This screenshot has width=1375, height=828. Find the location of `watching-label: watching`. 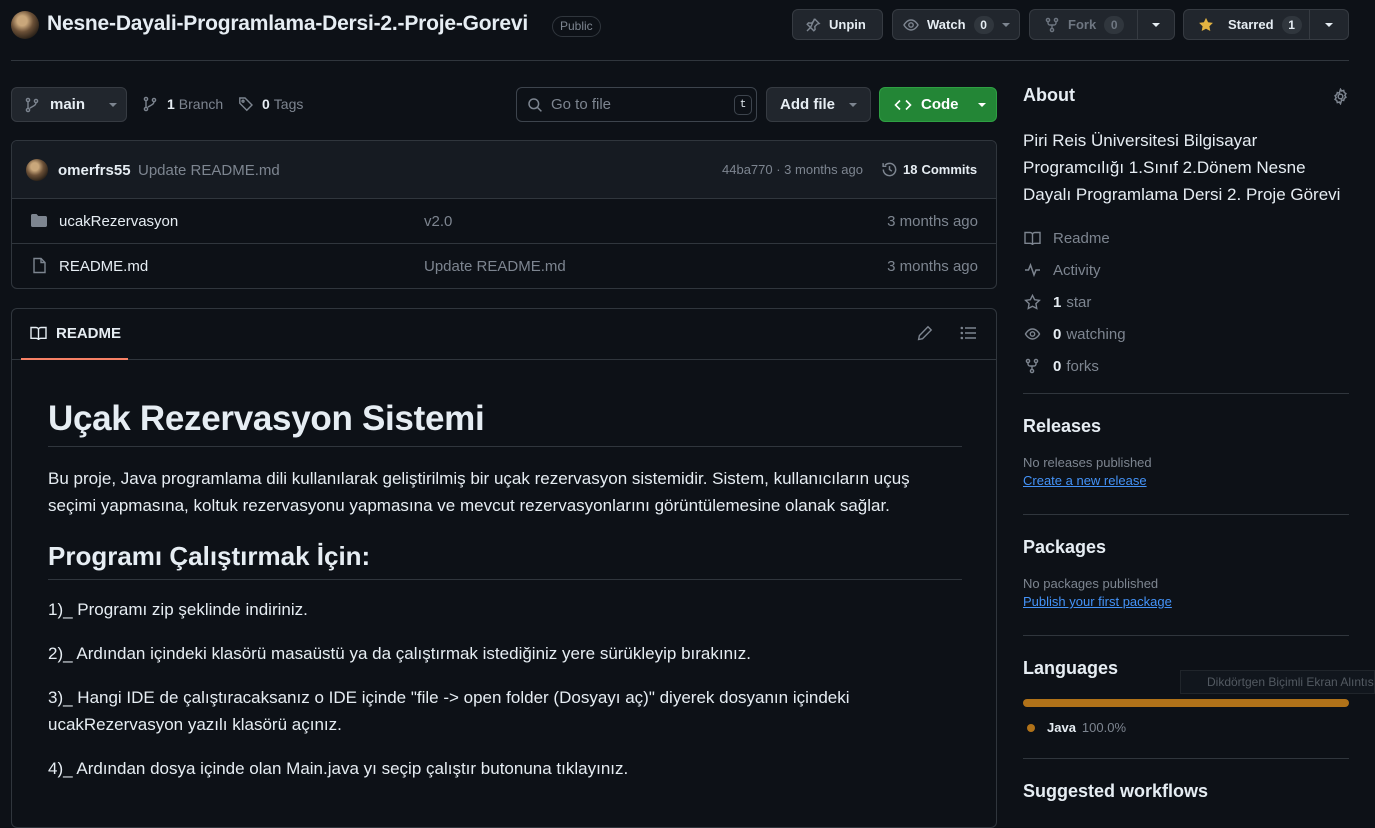

watching-label: watching is located at coordinates (1096, 334).